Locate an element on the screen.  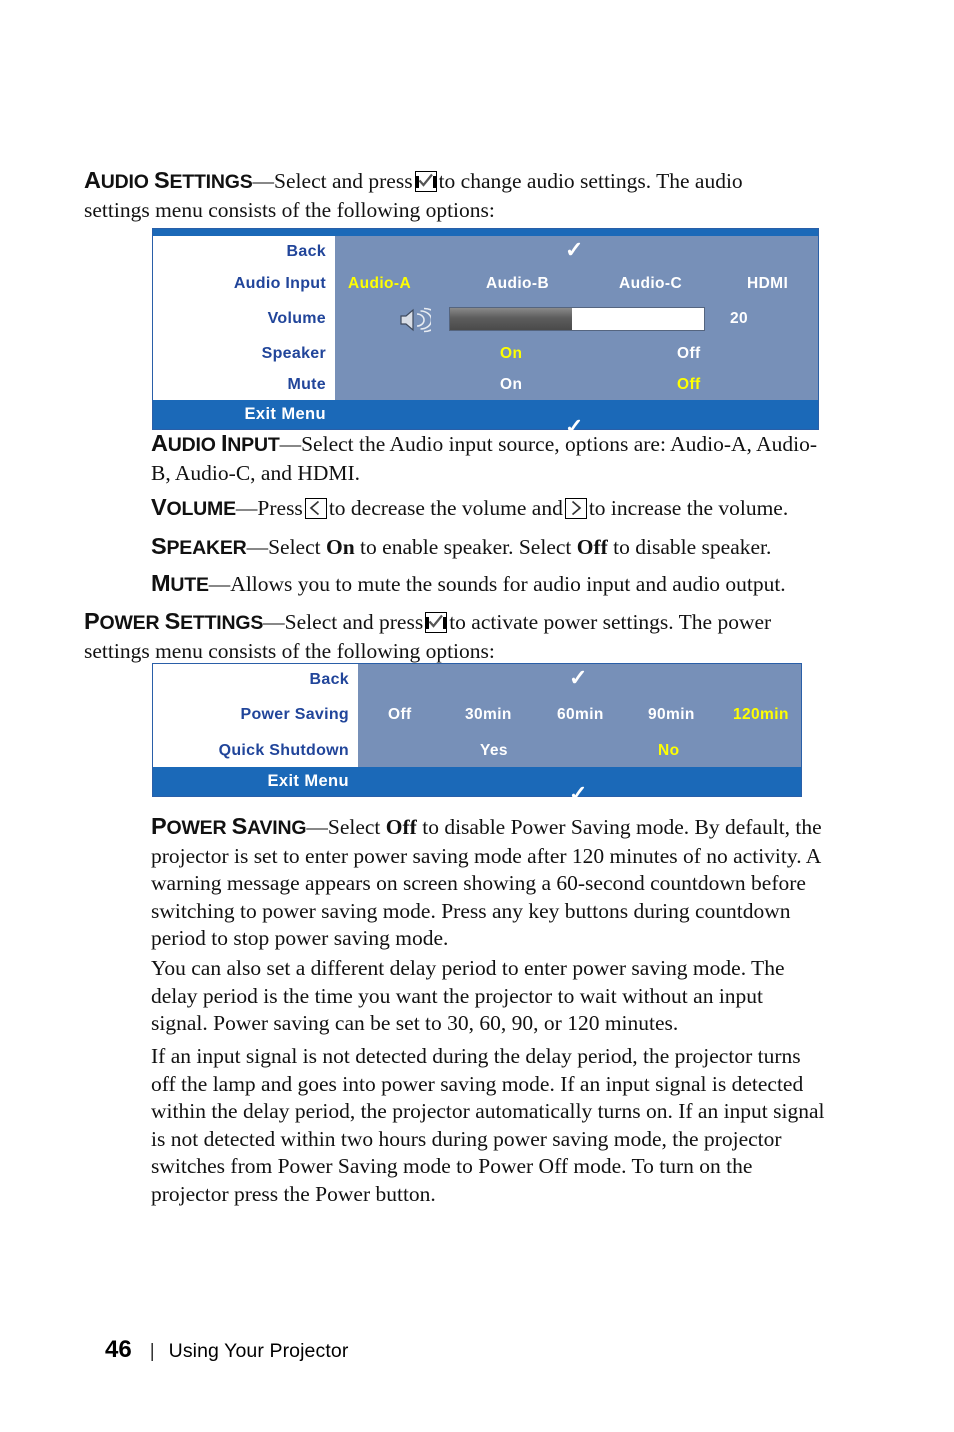
speaker-text-3: to disable speaker. is located at coordinates (689, 547).